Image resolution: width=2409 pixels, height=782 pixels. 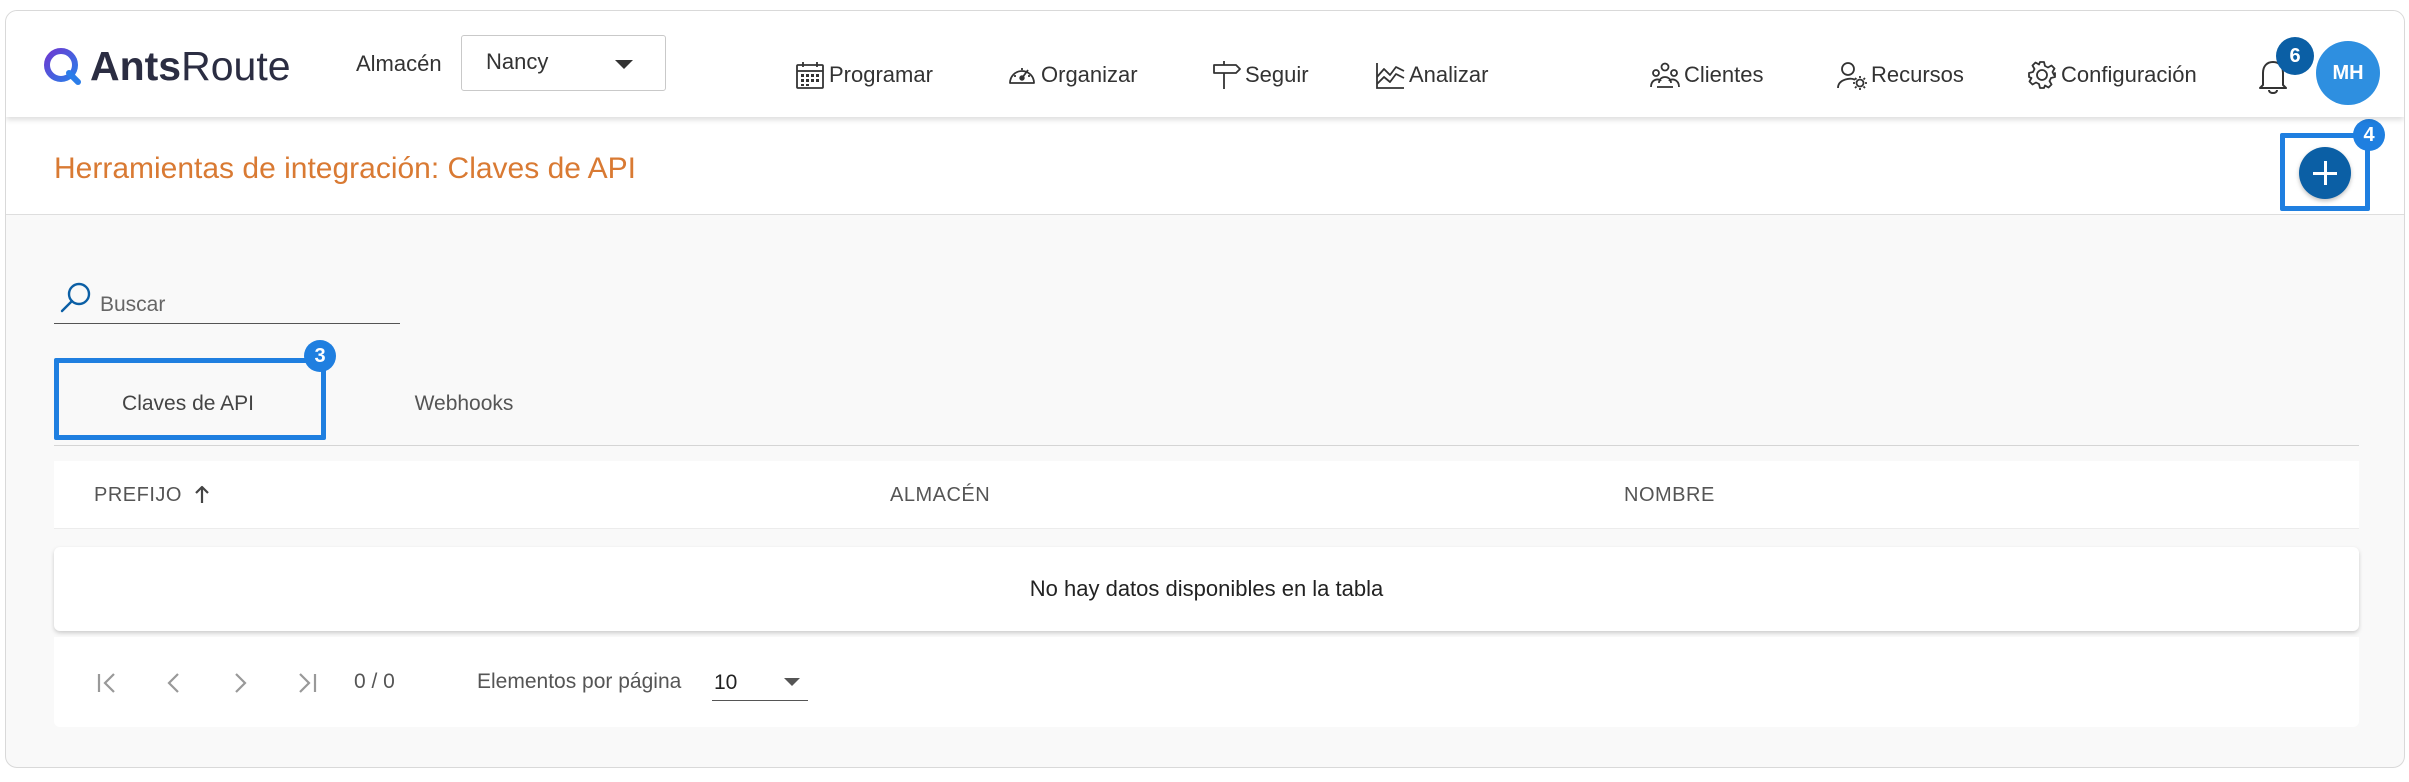 What do you see at coordinates (881, 74) in the screenshot?
I see `nav-programar-label: Programar` at bounding box center [881, 74].